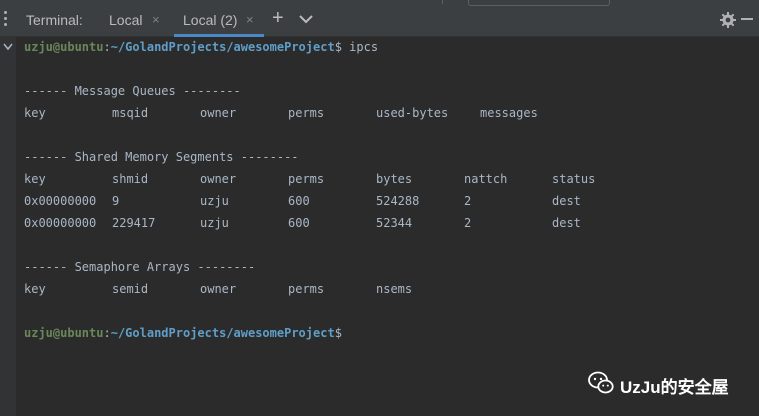 The height and width of the screenshot is (416, 759). Describe the element at coordinates (210, 20) in the screenshot. I see `tab-label: Local (2)` at that location.